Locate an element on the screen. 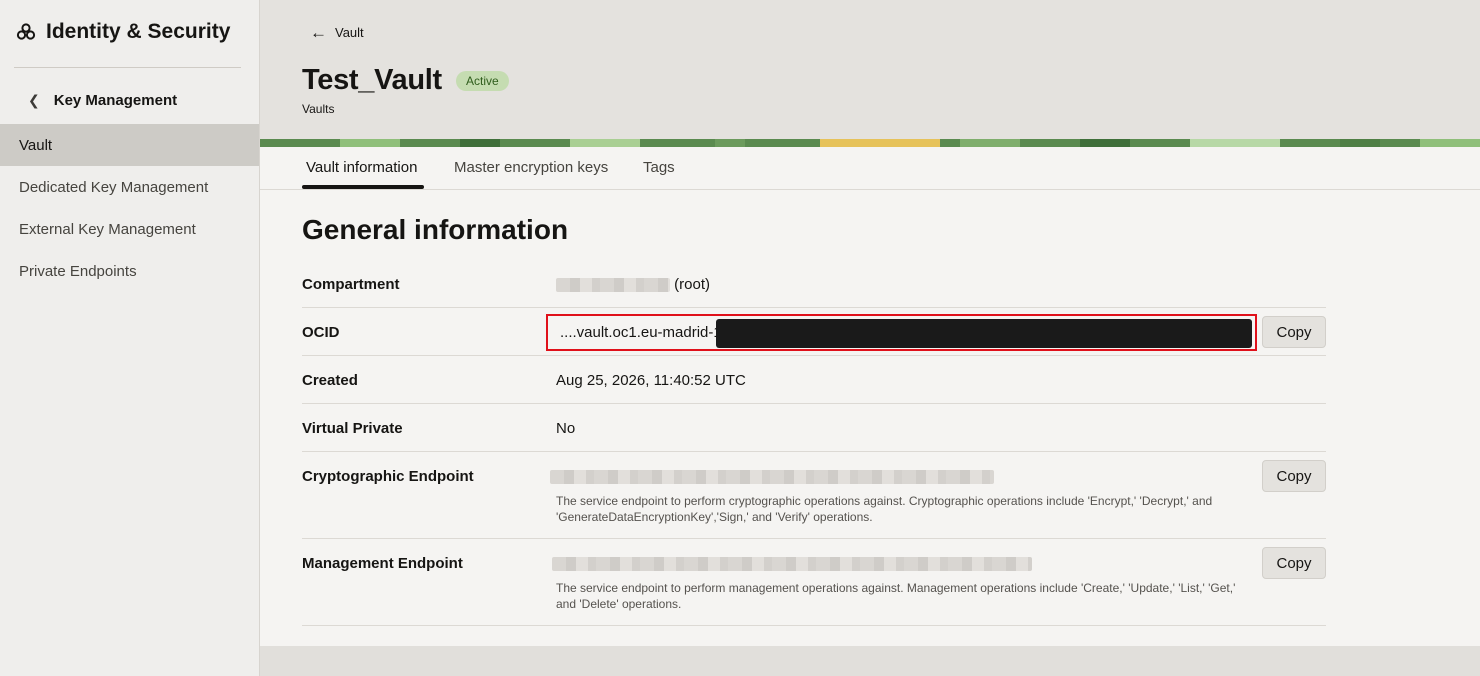 This screenshot has height=676, width=1480. crypto-endpoint-value is located at coordinates (772, 476).